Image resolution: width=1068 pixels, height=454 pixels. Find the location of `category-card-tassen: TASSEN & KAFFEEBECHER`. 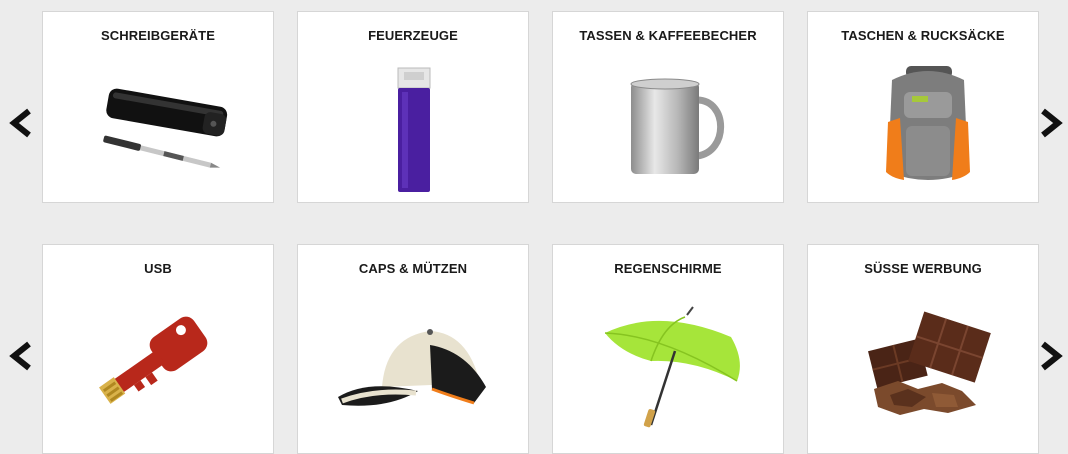

category-card-tassen: TASSEN & KAFFEEBECHER is located at coordinates (668, 107).